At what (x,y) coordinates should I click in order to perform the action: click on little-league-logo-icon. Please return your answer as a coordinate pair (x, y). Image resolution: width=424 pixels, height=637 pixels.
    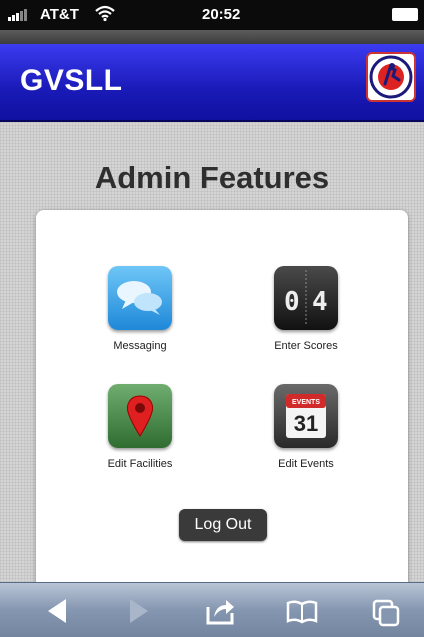
    Looking at the image, I should click on (391, 77).